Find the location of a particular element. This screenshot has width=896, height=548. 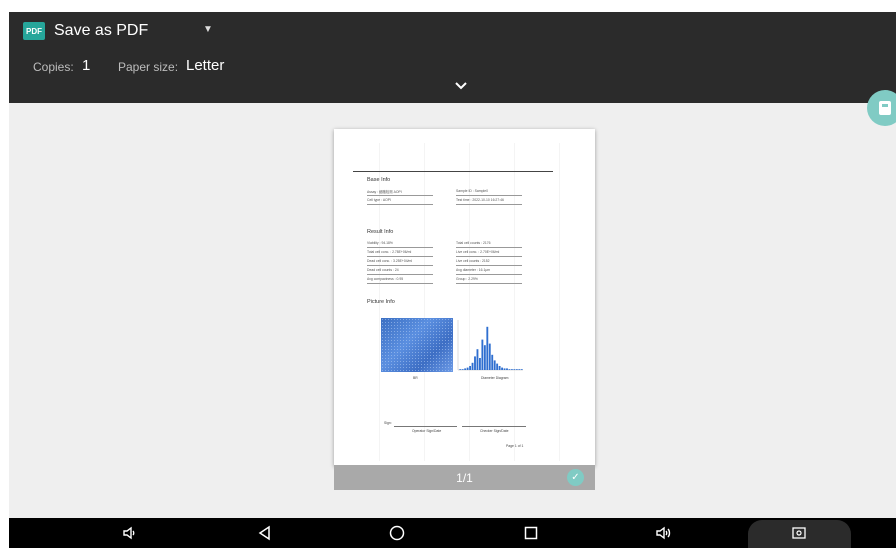

back-icon is located at coordinates (265, 533).